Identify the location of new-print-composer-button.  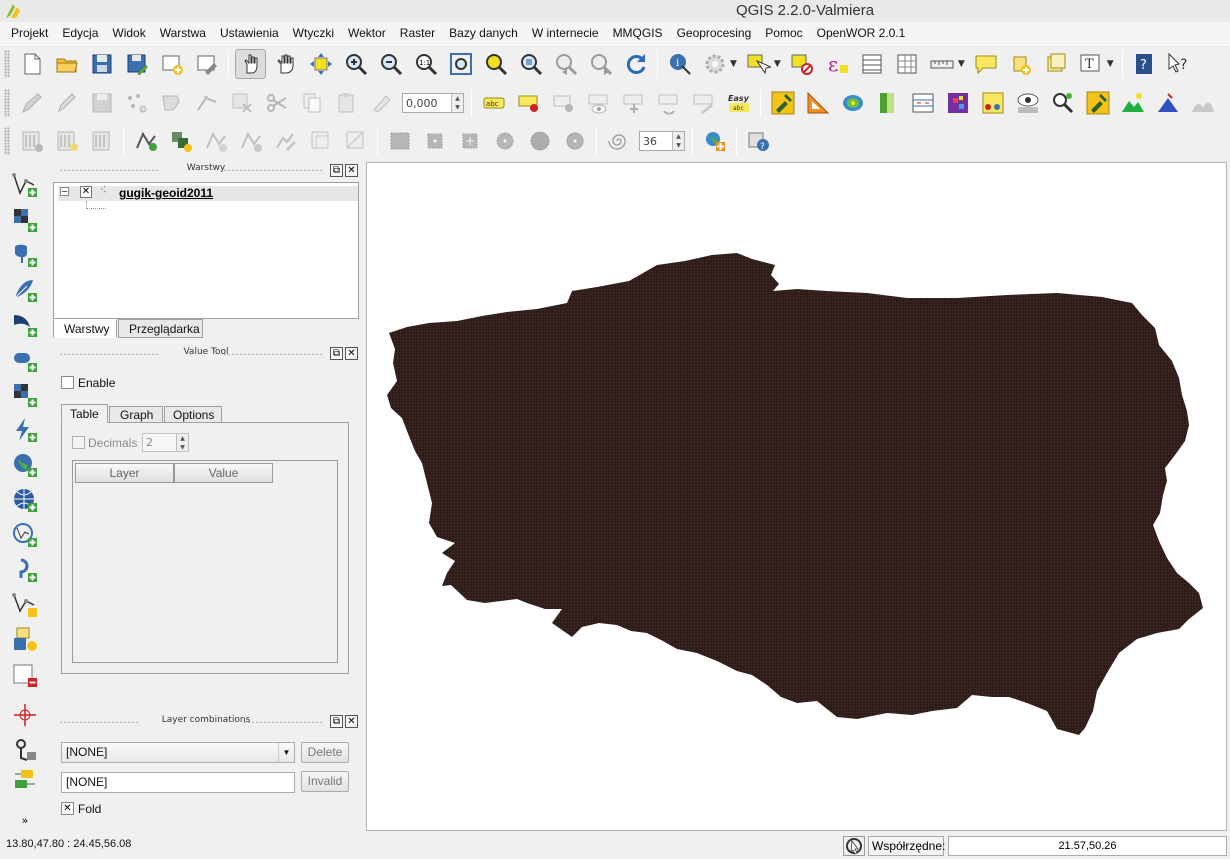
(171, 64).